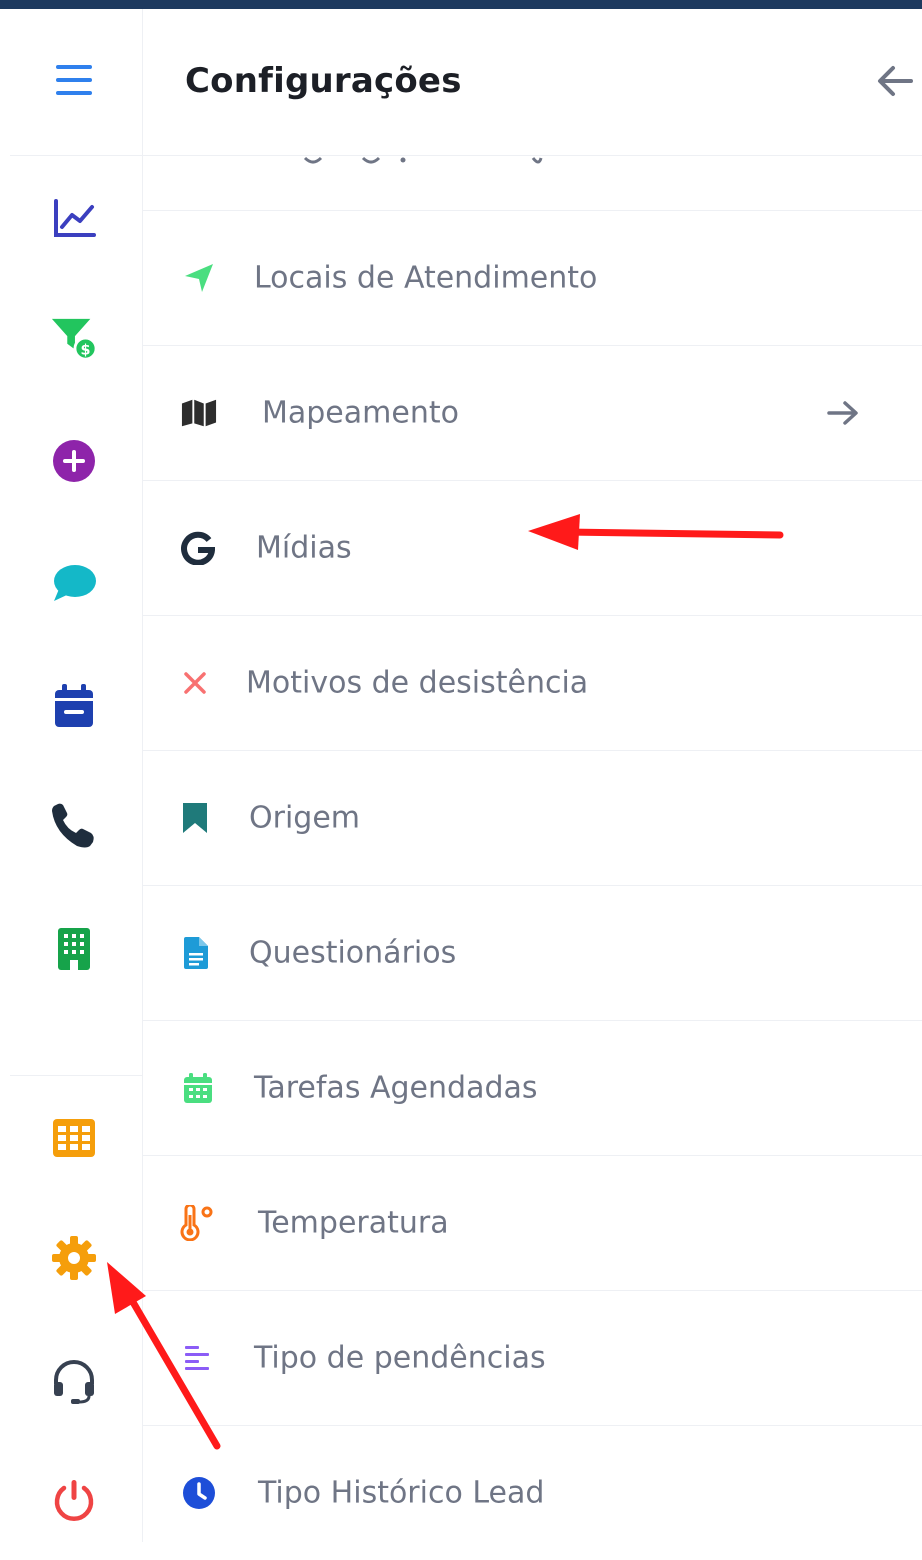  Describe the element at coordinates (532, 548) in the screenshot. I see `list-item-midias: Mídias` at that location.